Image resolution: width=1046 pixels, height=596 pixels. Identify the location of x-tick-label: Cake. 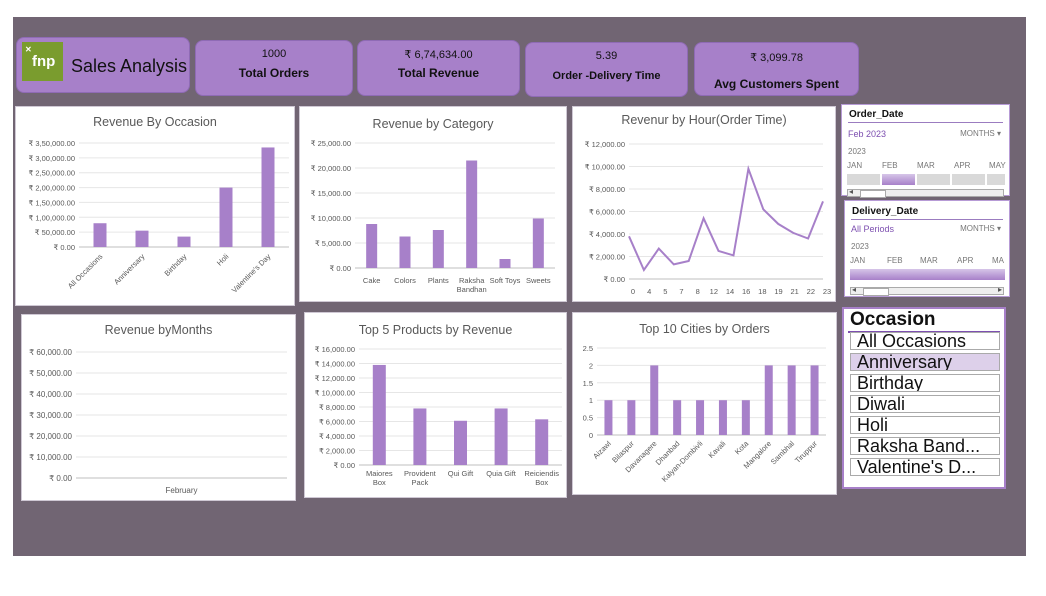
(372, 280).